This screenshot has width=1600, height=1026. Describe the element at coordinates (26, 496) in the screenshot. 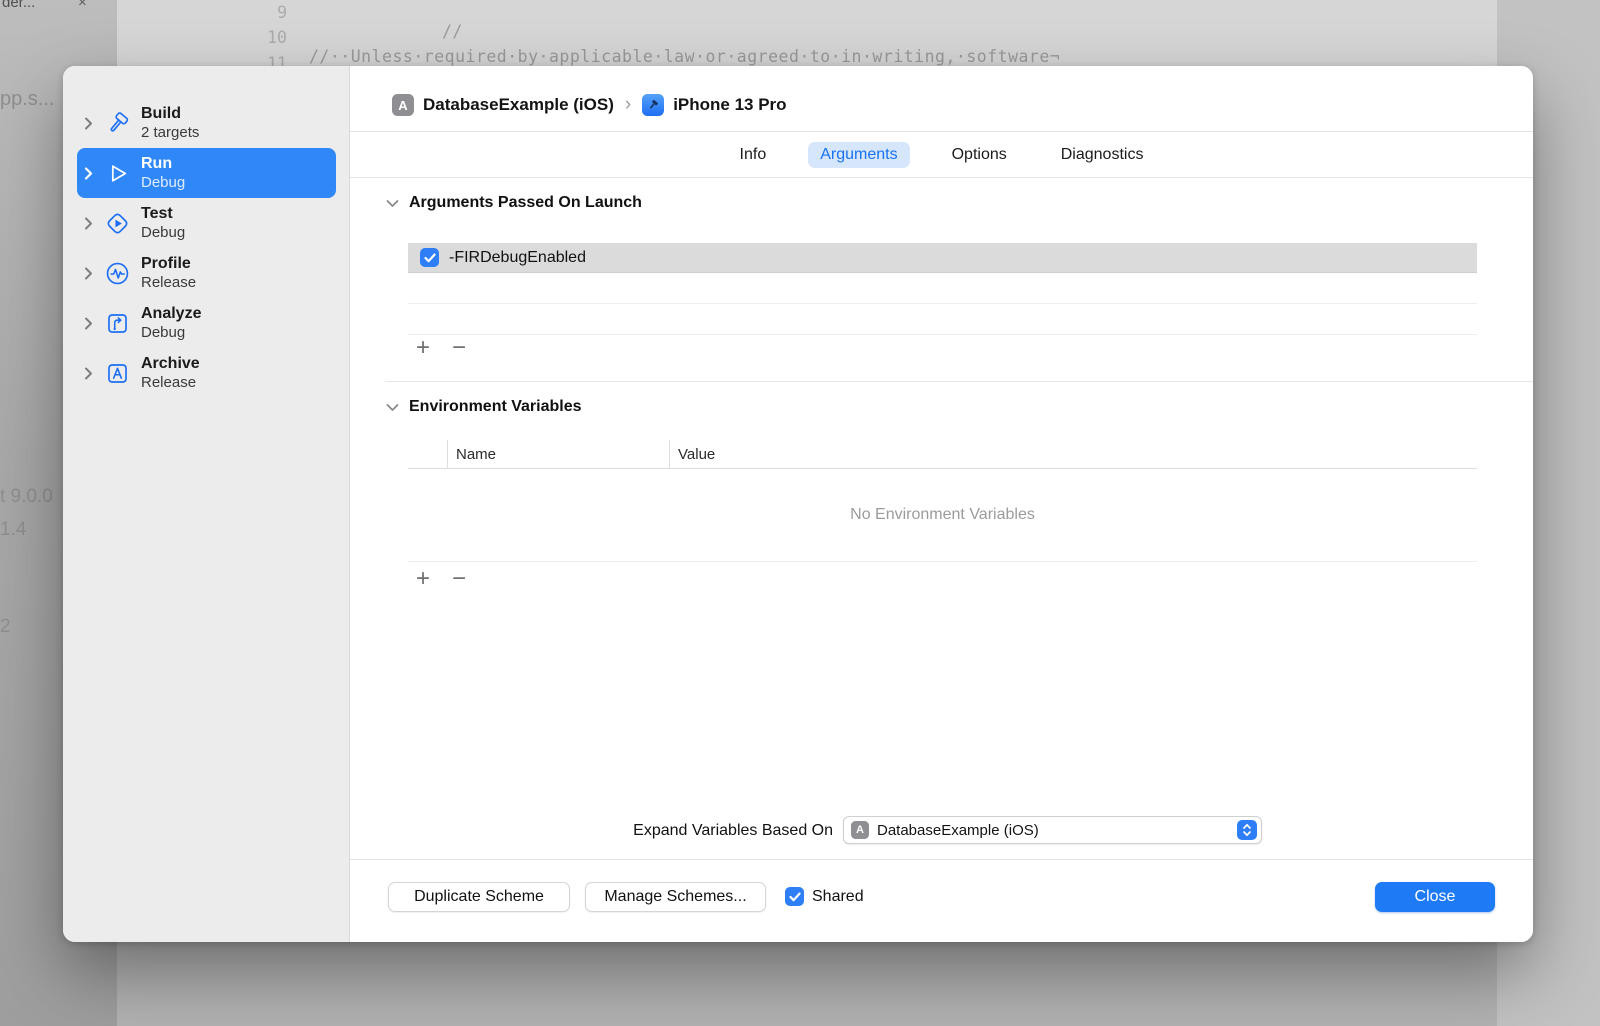

I see `navigator-version-label: t 9.0.0` at that location.